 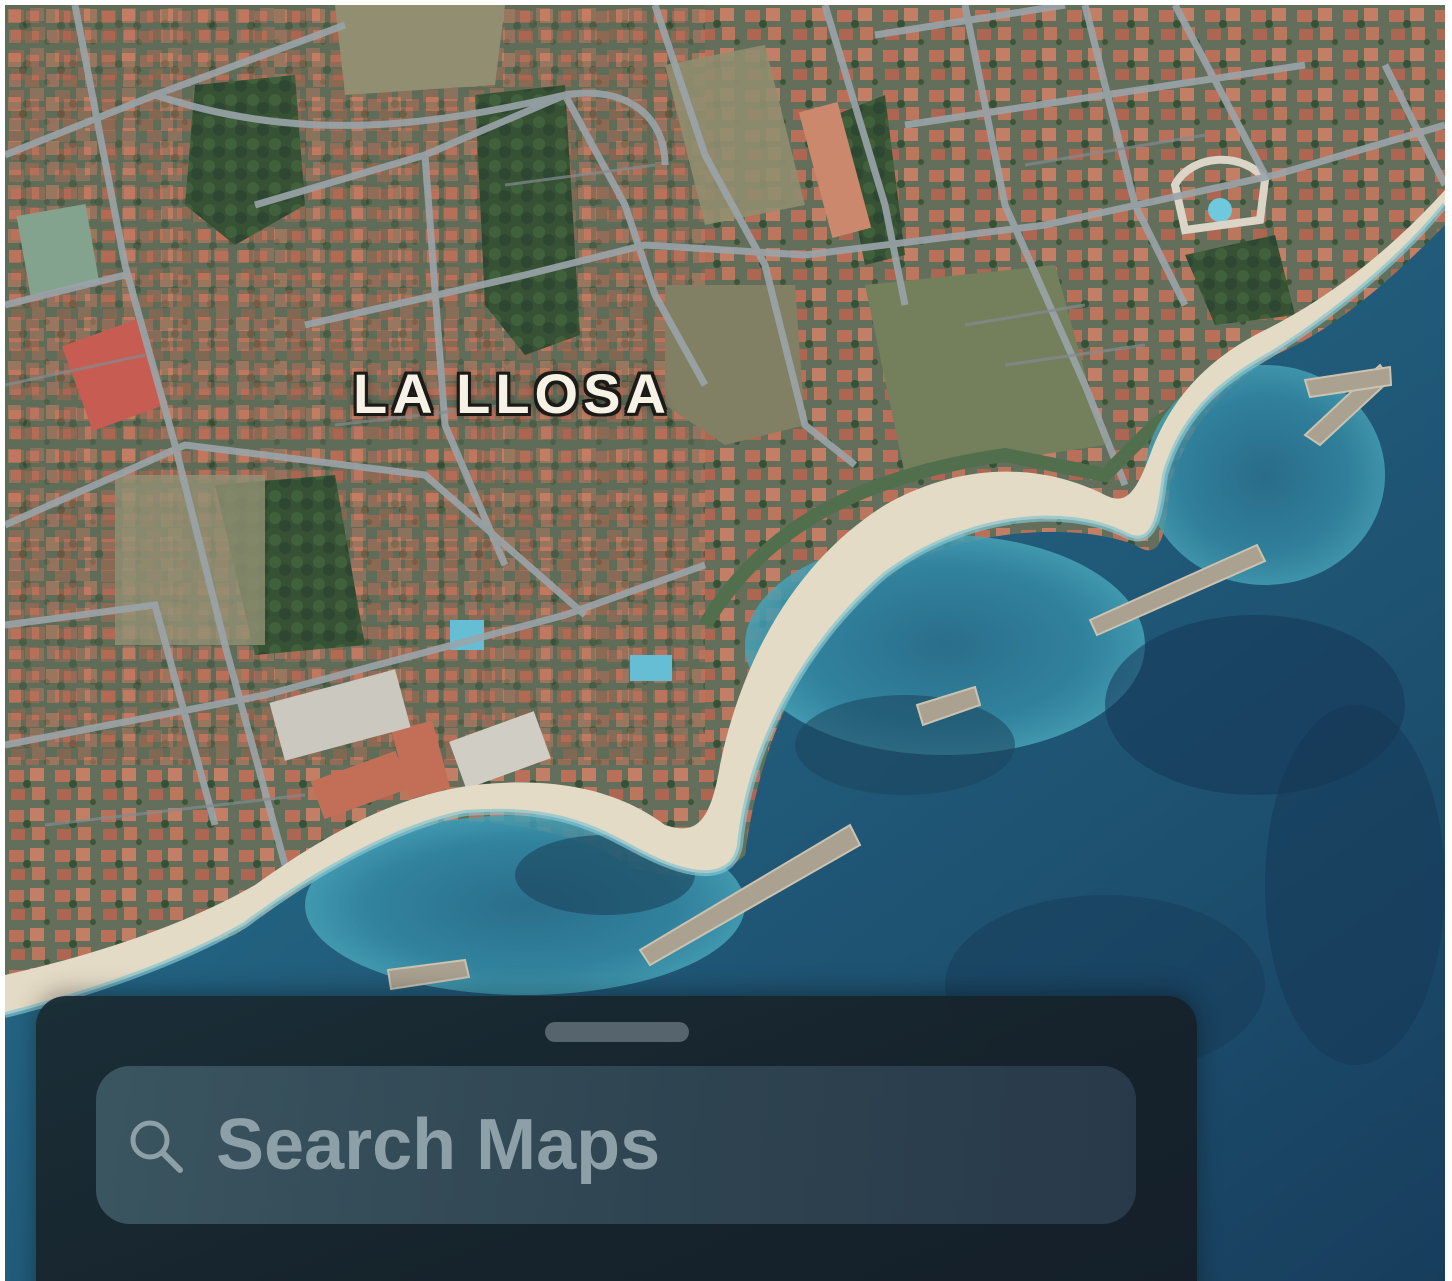 I want to click on place-label-la-llosa: LA LLOSA, so click(x=512, y=393).